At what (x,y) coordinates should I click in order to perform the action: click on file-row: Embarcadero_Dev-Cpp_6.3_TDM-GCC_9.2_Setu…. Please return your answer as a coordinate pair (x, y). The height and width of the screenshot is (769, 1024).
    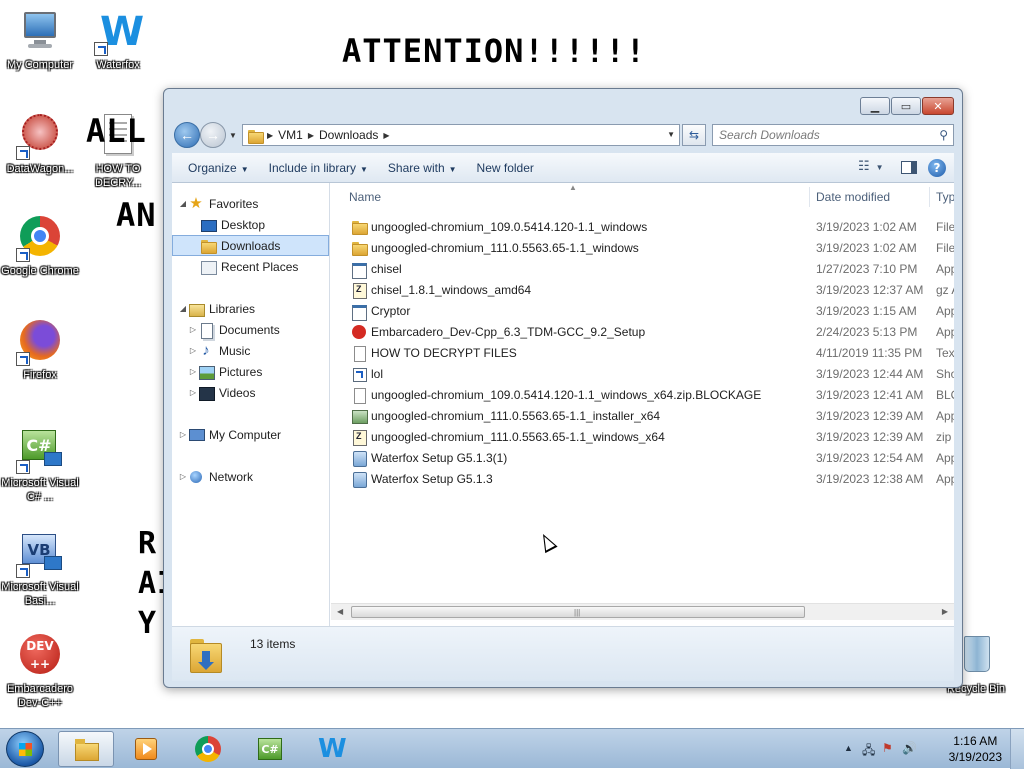
    Looking at the image, I should click on (642, 331).